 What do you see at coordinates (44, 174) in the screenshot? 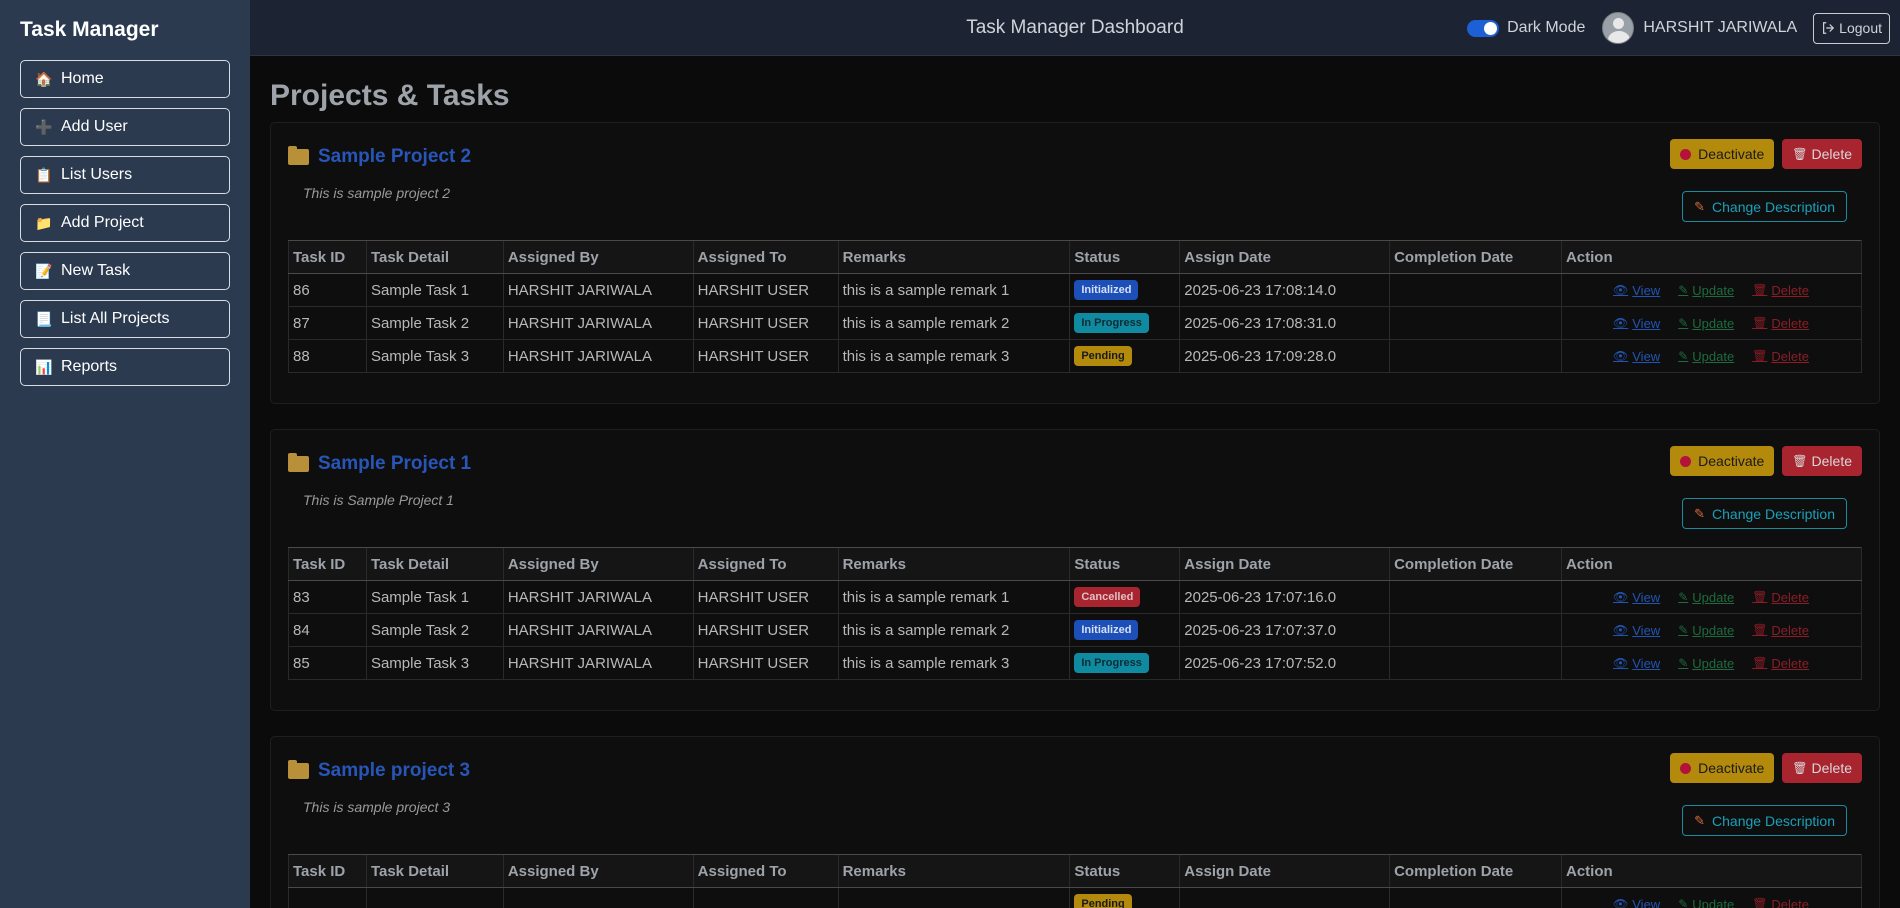
I see `clipboard-icon: 📋` at bounding box center [44, 174].